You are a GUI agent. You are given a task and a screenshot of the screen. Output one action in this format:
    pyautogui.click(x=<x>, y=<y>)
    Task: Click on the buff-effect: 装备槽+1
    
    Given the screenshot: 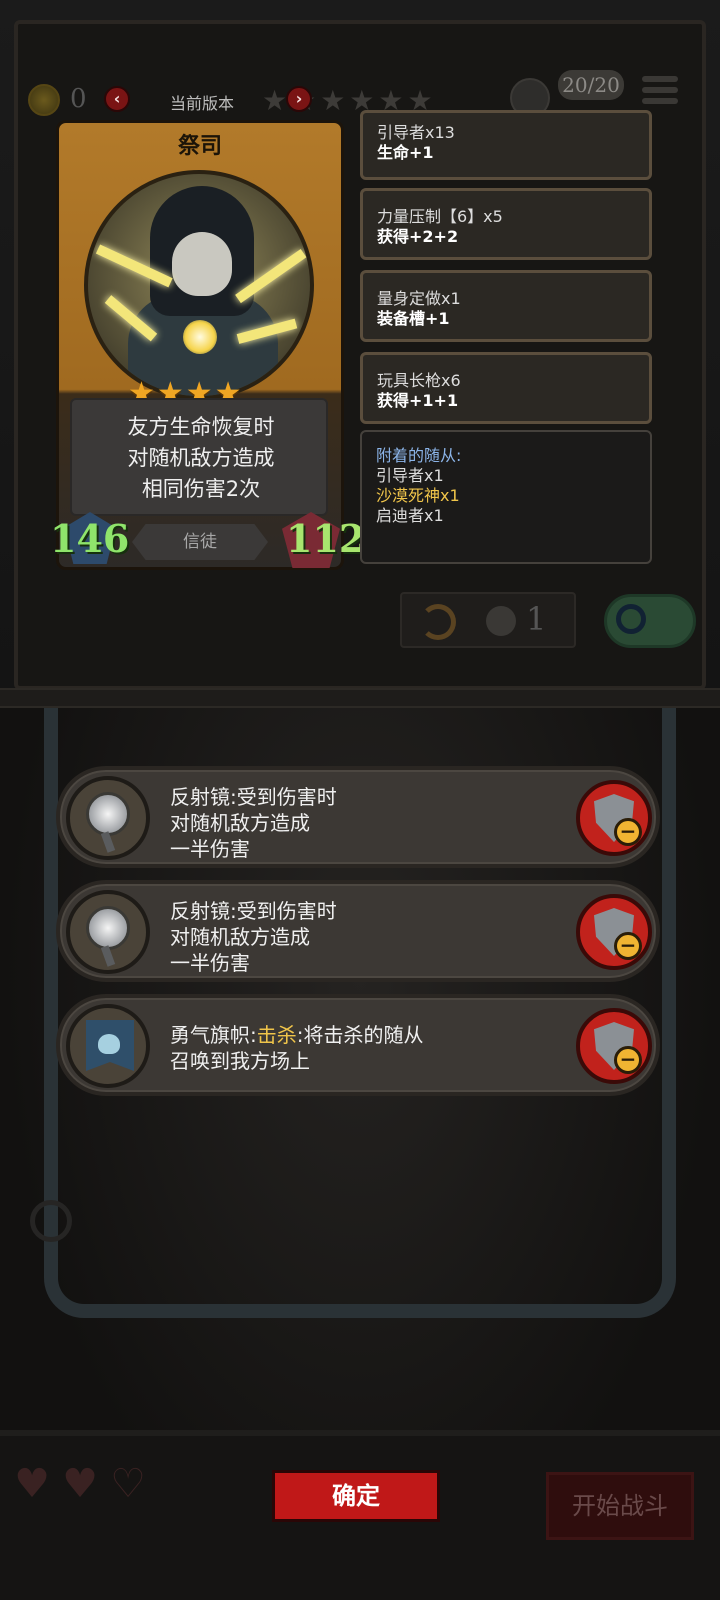 What is the action you would take?
    pyautogui.click(x=413, y=318)
    